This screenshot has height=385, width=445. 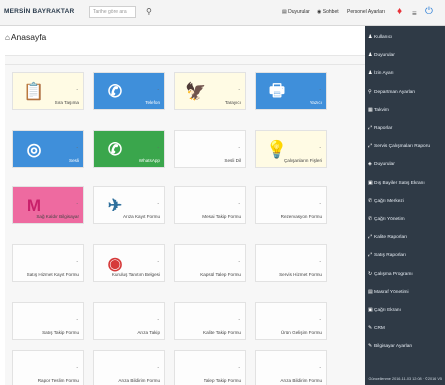 I want to click on flame-icon: ♦, so click(x=399, y=12).